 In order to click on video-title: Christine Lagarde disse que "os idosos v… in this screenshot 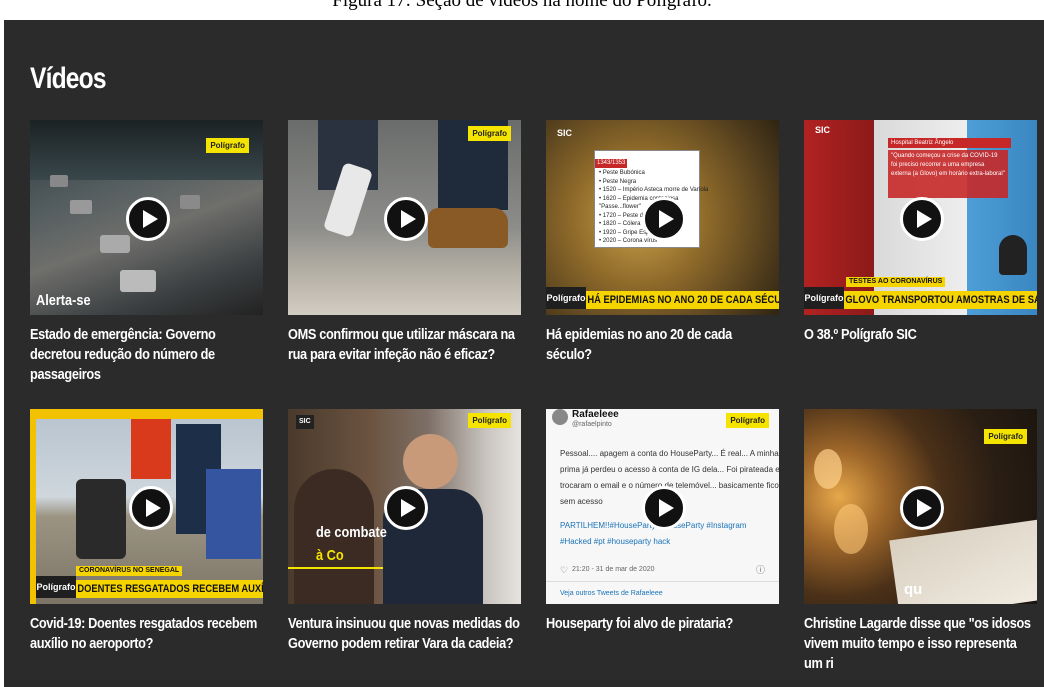, I will do `click(920, 644)`.